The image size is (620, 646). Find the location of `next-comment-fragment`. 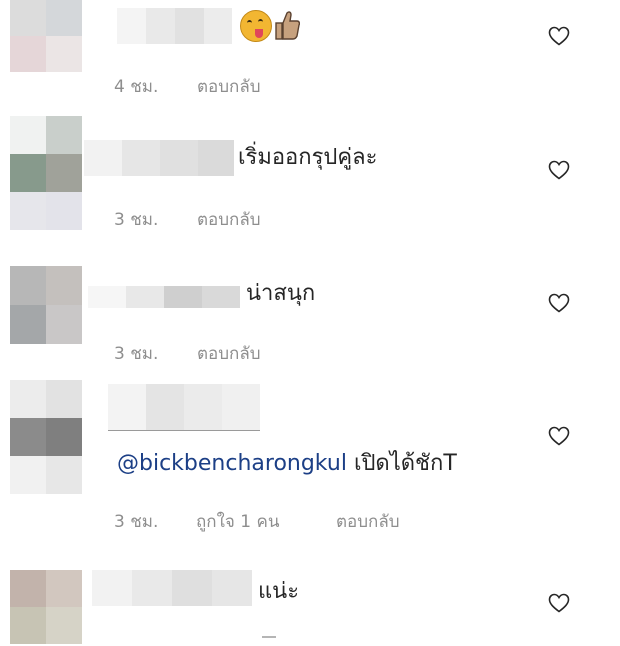

next-comment-fragment is located at coordinates (269, 641).